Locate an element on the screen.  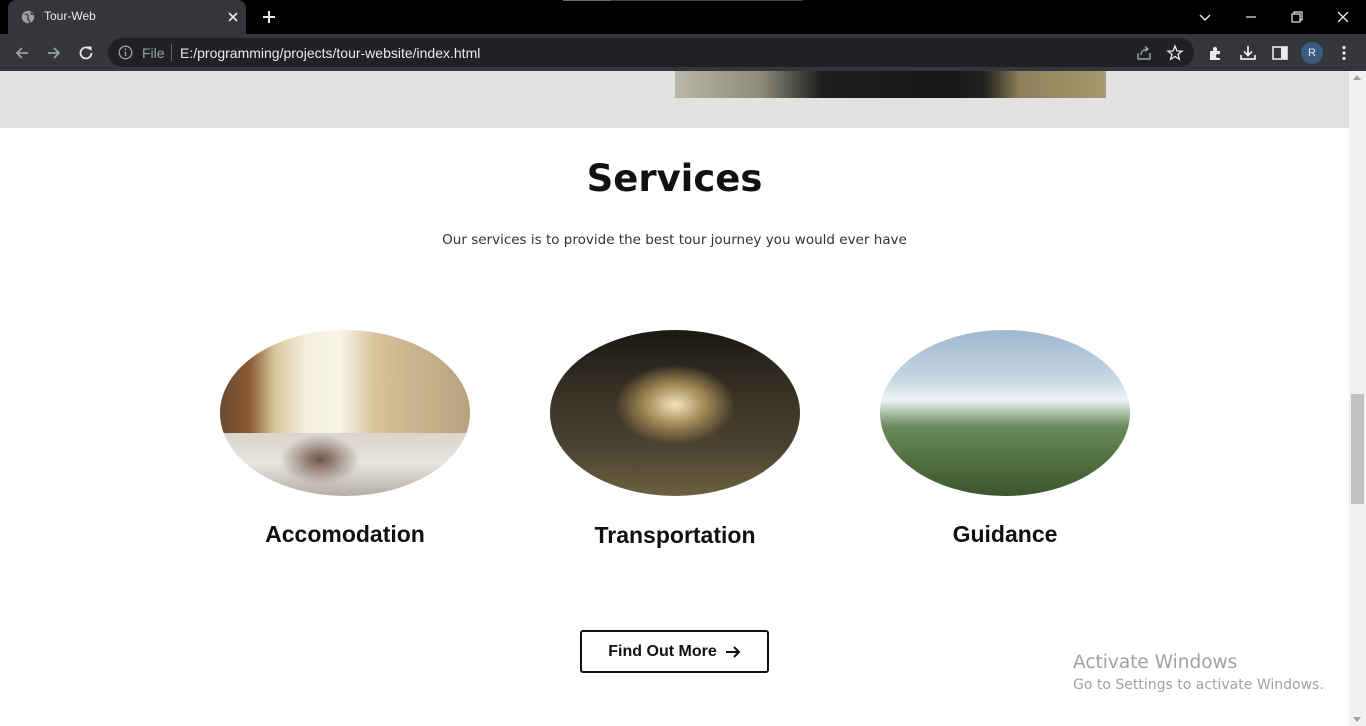
service-card-accomodation: Accomodation is located at coordinates (345, 438).